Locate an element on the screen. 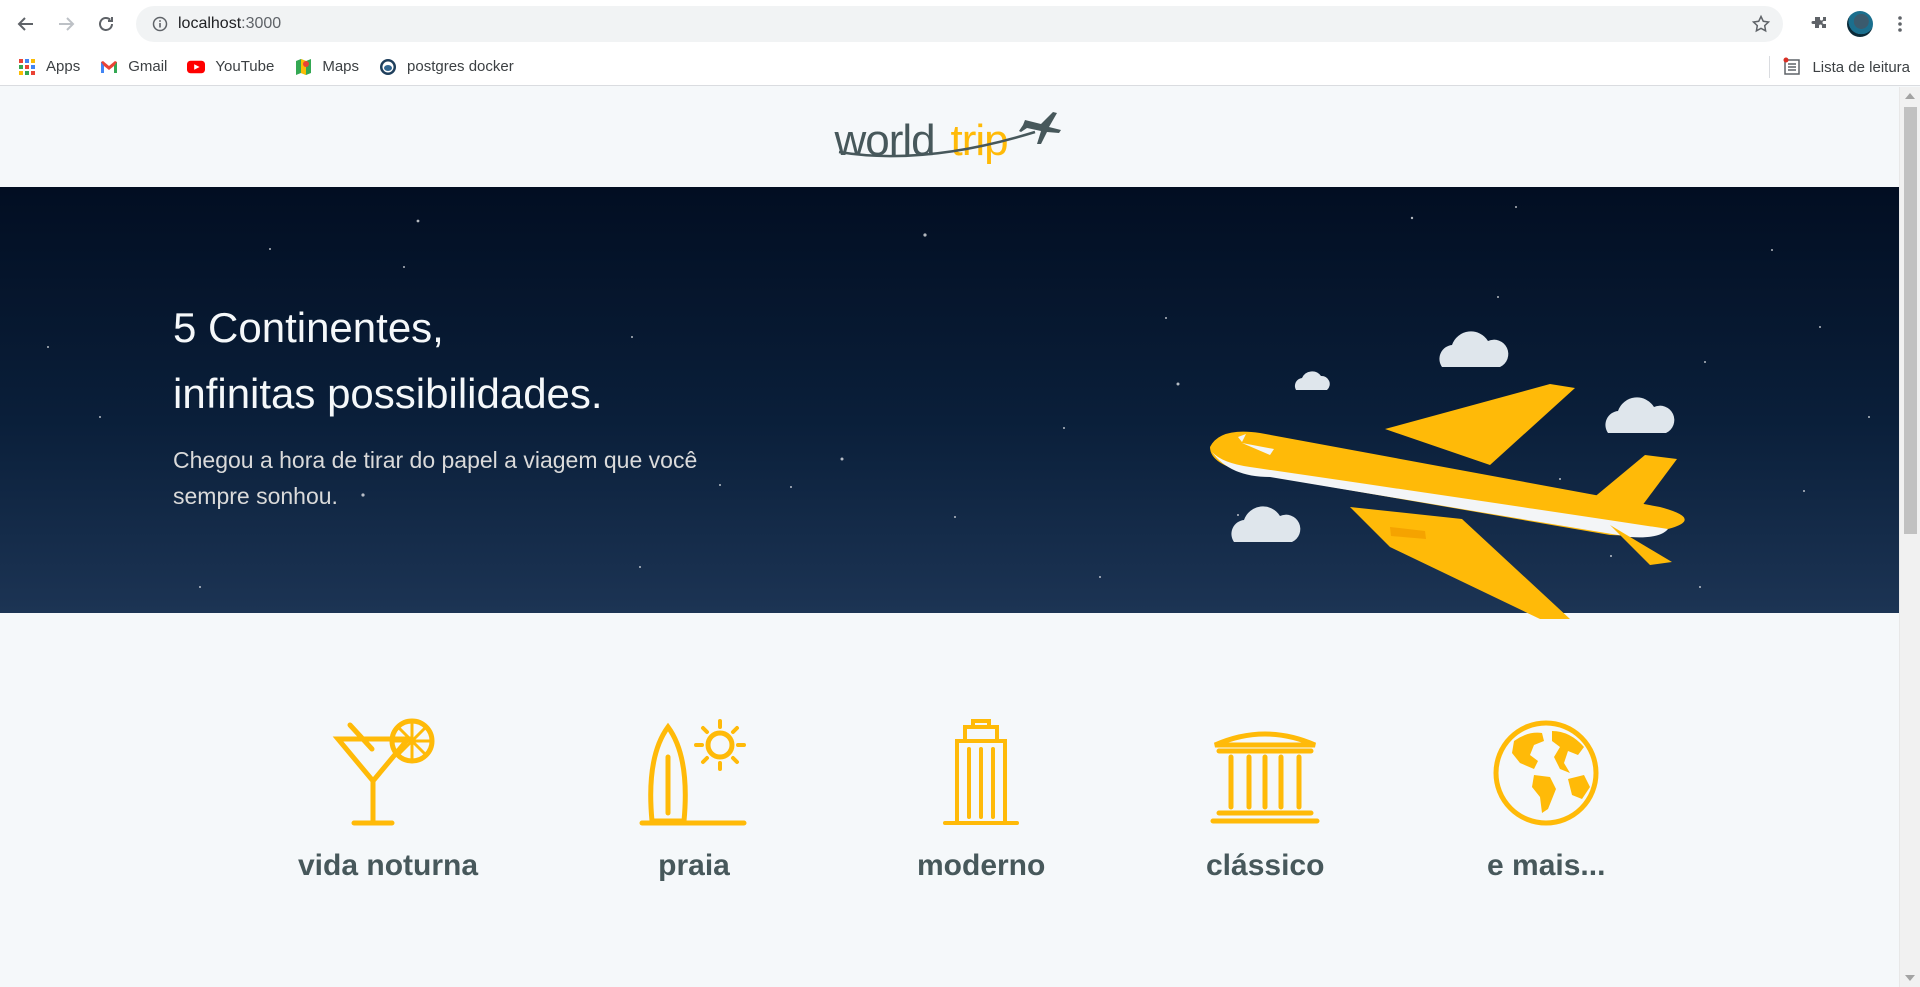 The image size is (1920, 987). avatar is located at coordinates (1860, 24).